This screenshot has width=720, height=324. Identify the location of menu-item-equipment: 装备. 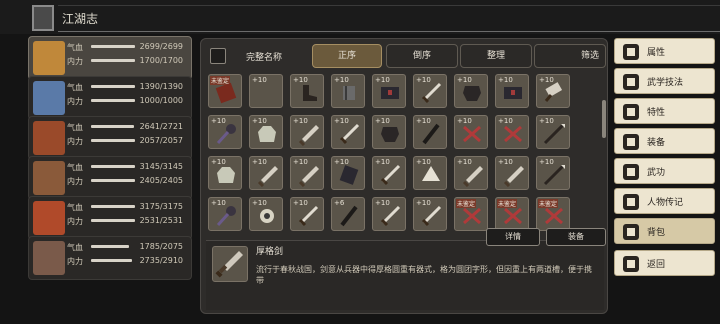
(664, 141).